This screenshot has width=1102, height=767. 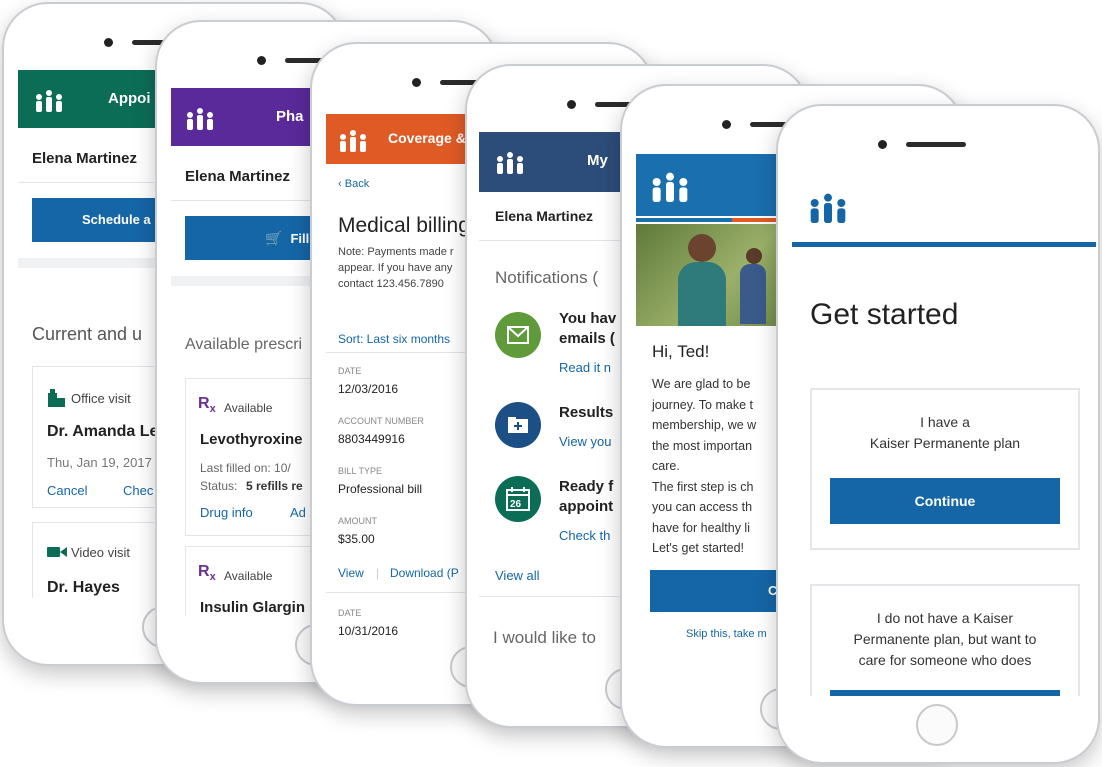 I want to click on body-line: you can access th, so click(x=702, y=507).